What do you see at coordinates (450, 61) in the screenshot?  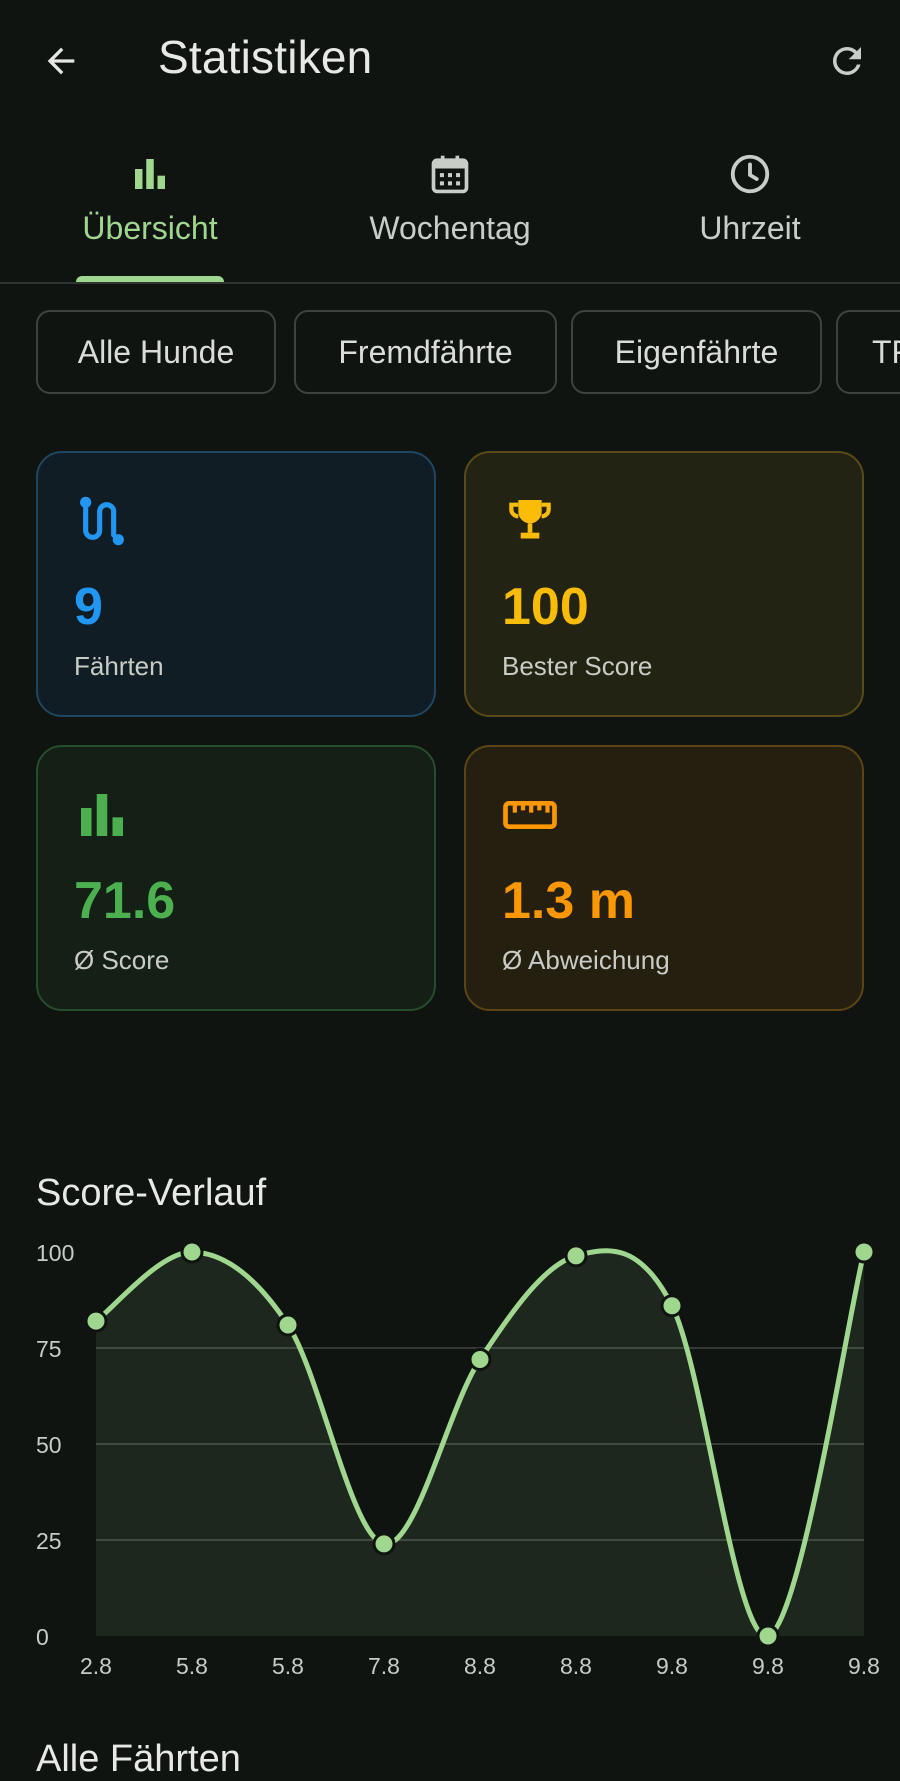 I see `app-bar: Statistiken` at bounding box center [450, 61].